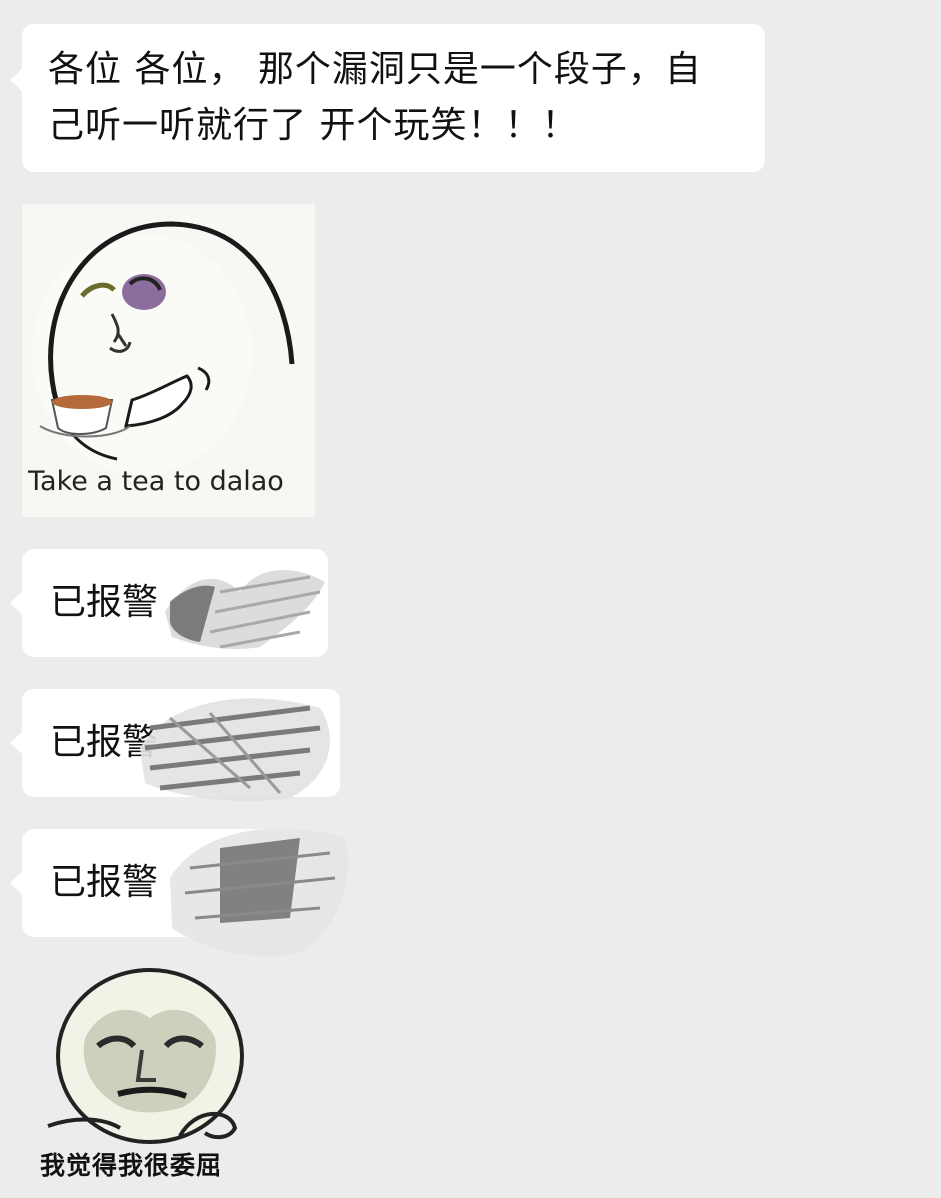 This screenshot has width=941, height=1198. Describe the element at coordinates (161, 883) in the screenshot. I see `message-bubble-reported-3: 已报警` at that location.